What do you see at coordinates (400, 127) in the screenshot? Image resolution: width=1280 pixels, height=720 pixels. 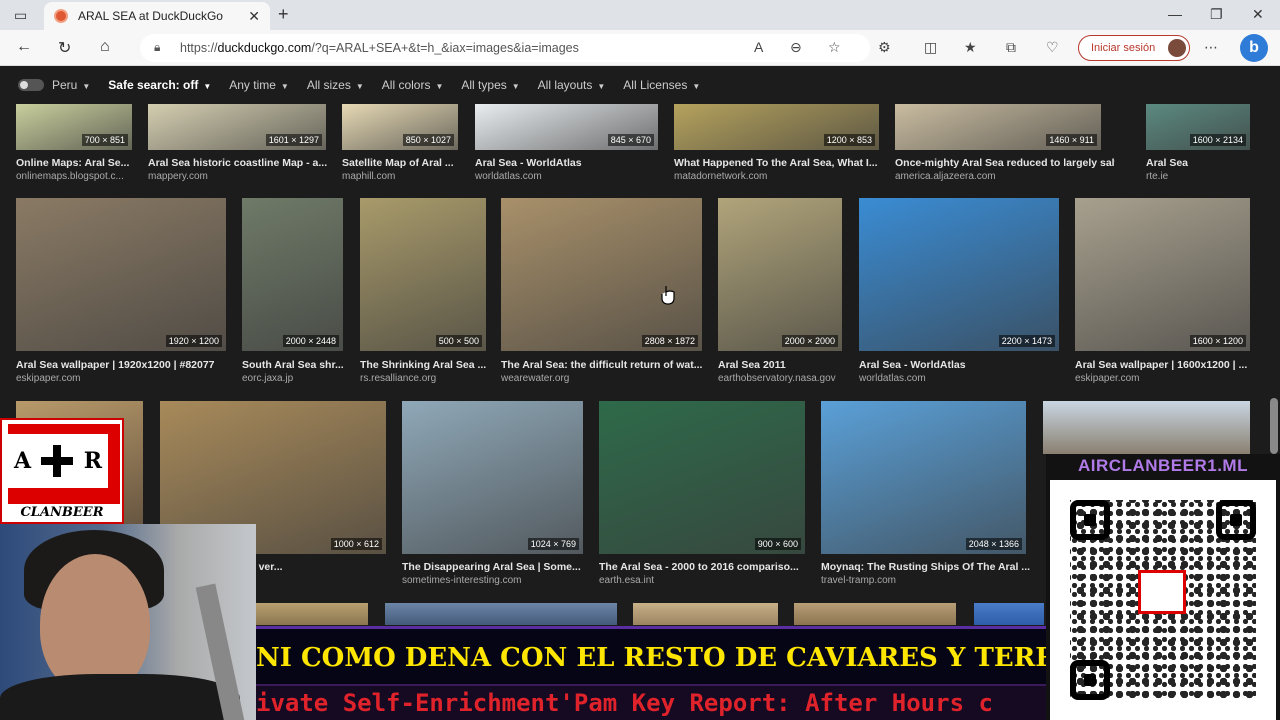 I see `result-thumbnail: 850 × 1027` at bounding box center [400, 127].